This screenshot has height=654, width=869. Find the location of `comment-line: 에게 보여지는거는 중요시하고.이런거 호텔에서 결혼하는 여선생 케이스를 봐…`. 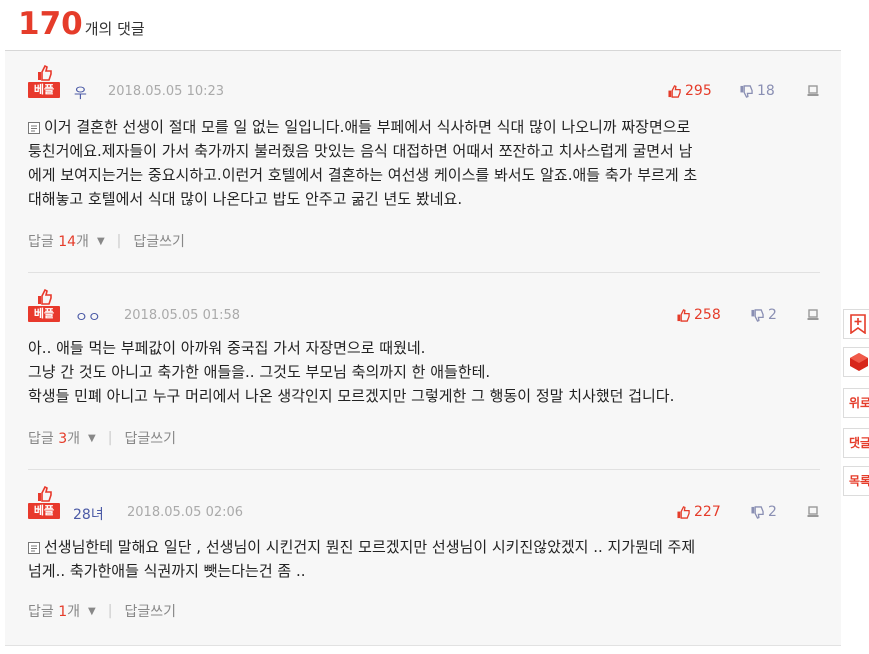

comment-line: 에게 보여지는거는 중요시하고.이런거 호텔에서 결혼하는 여선생 케이스를 봐… is located at coordinates (363, 175).